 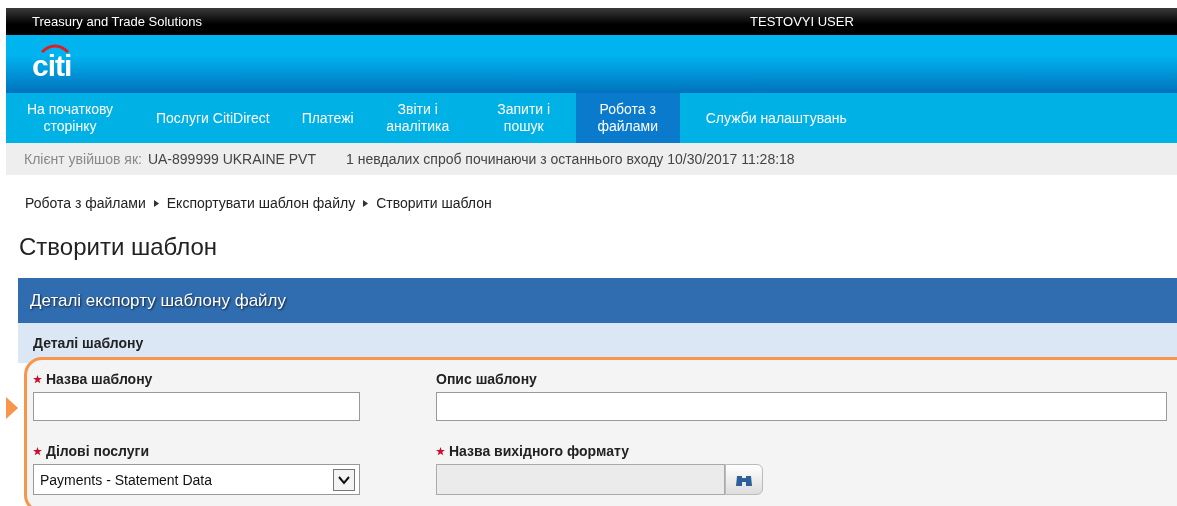 What do you see at coordinates (539, 451) in the screenshot?
I see `field-label: Назва вихідного формату` at bounding box center [539, 451].